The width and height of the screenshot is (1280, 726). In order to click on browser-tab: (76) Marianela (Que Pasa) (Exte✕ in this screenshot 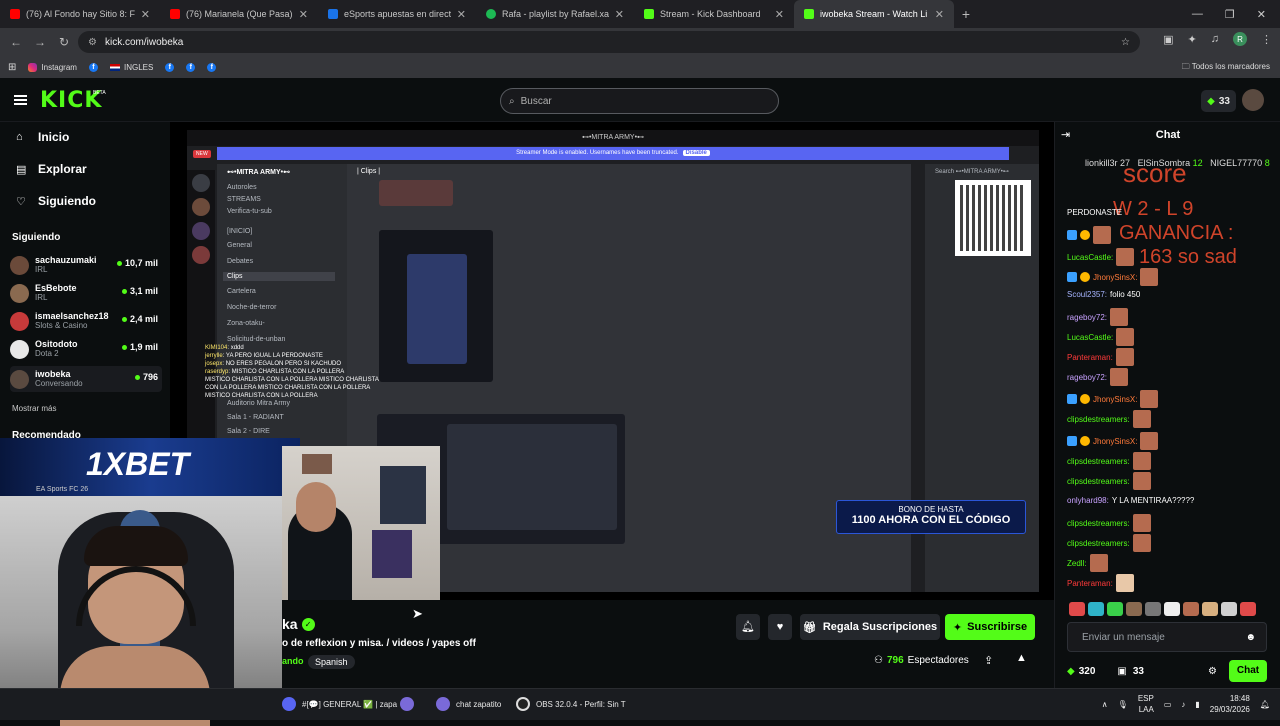, I will do `click(239, 14)`.